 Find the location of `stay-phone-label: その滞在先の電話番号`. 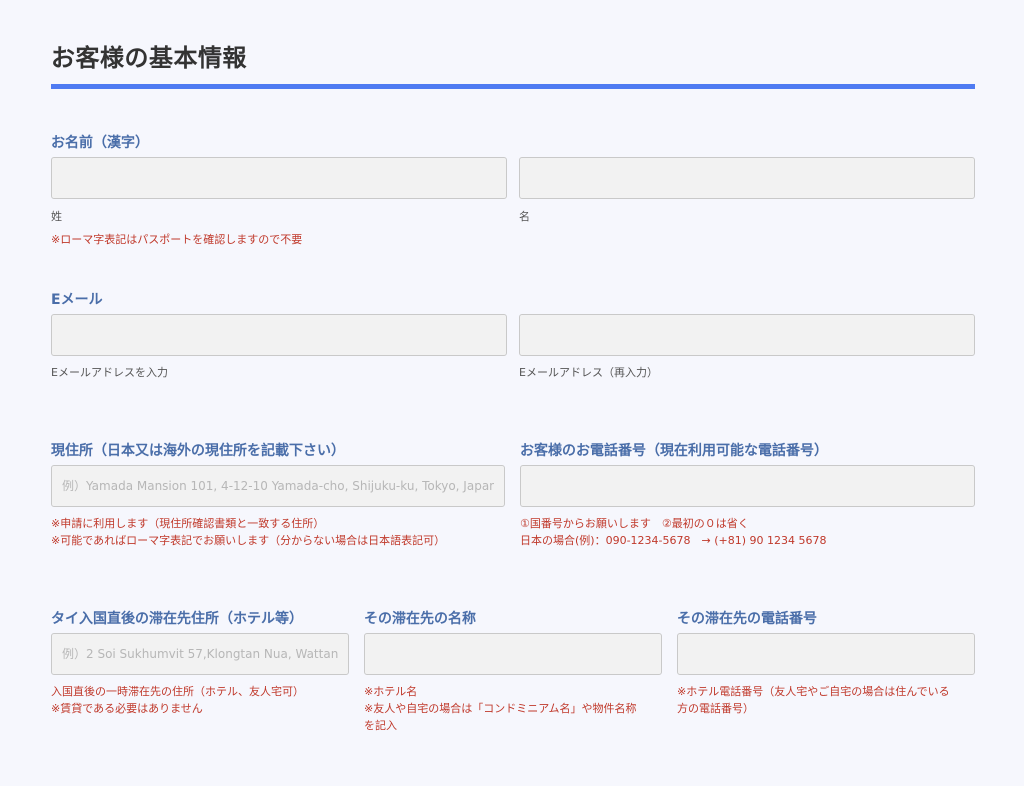

stay-phone-label: その滞在先の電話番号 is located at coordinates (747, 619).